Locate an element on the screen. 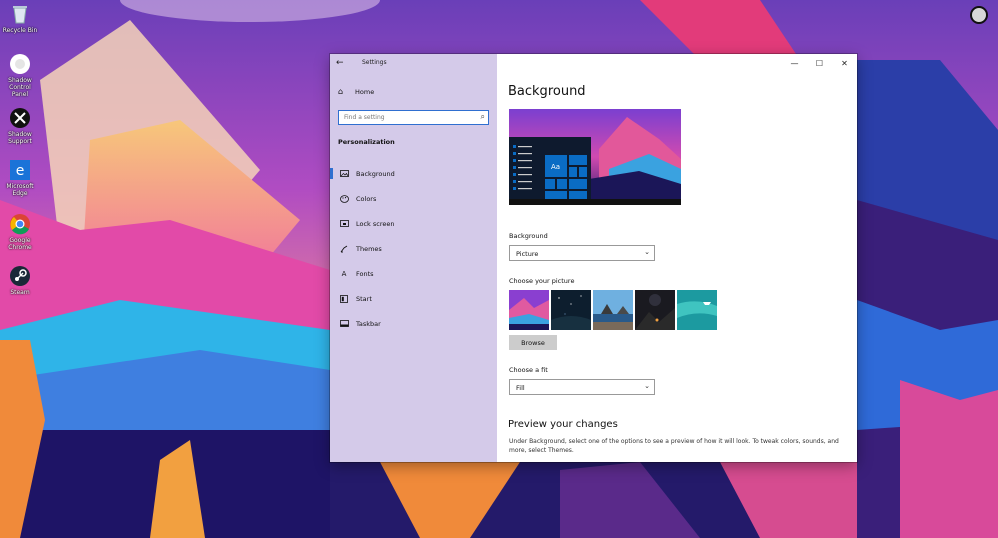  preview-changes-title: Preview your changes is located at coordinates (563, 424).